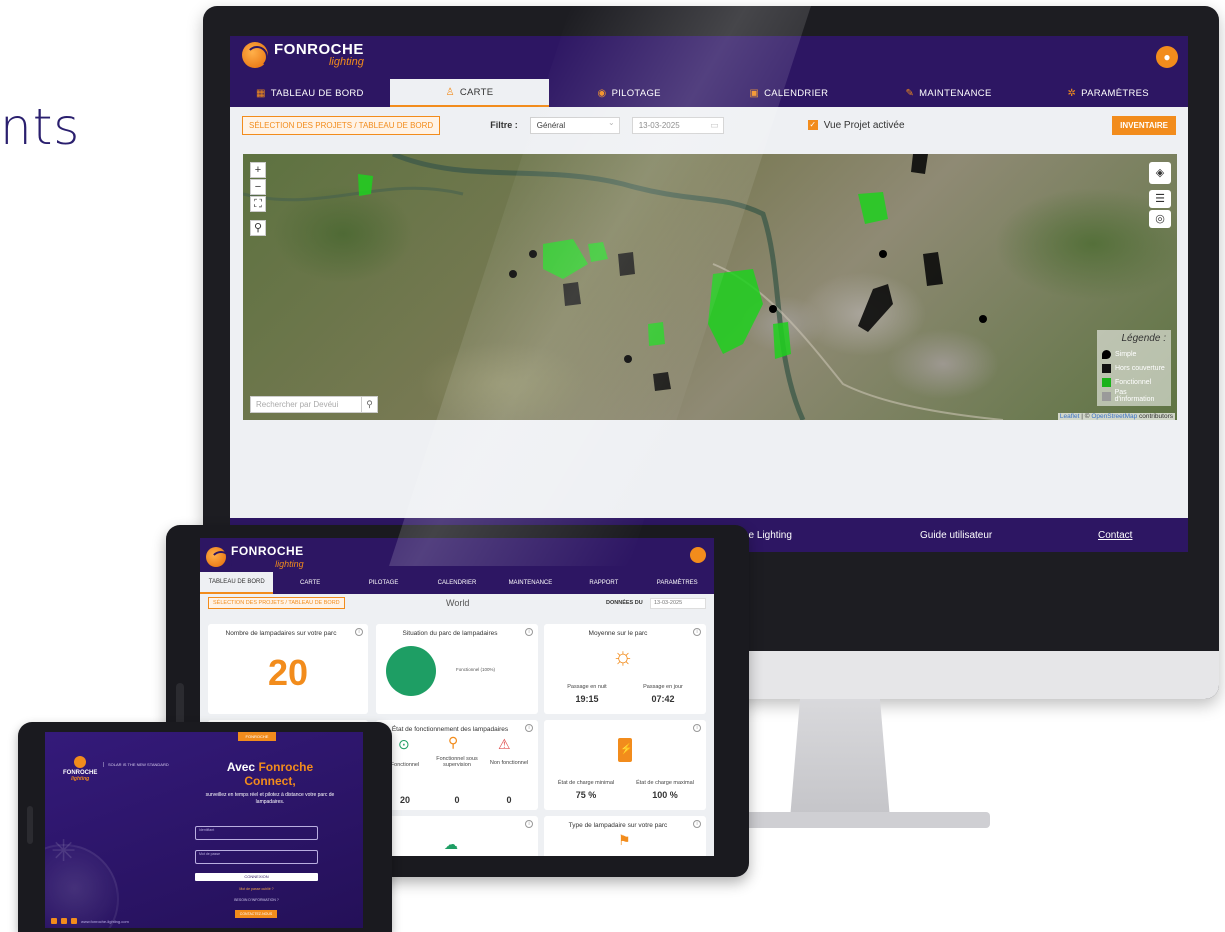  What do you see at coordinates (663, 699) in the screenshot?
I see `day-value: 07:42` at bounding box center [663, 699].